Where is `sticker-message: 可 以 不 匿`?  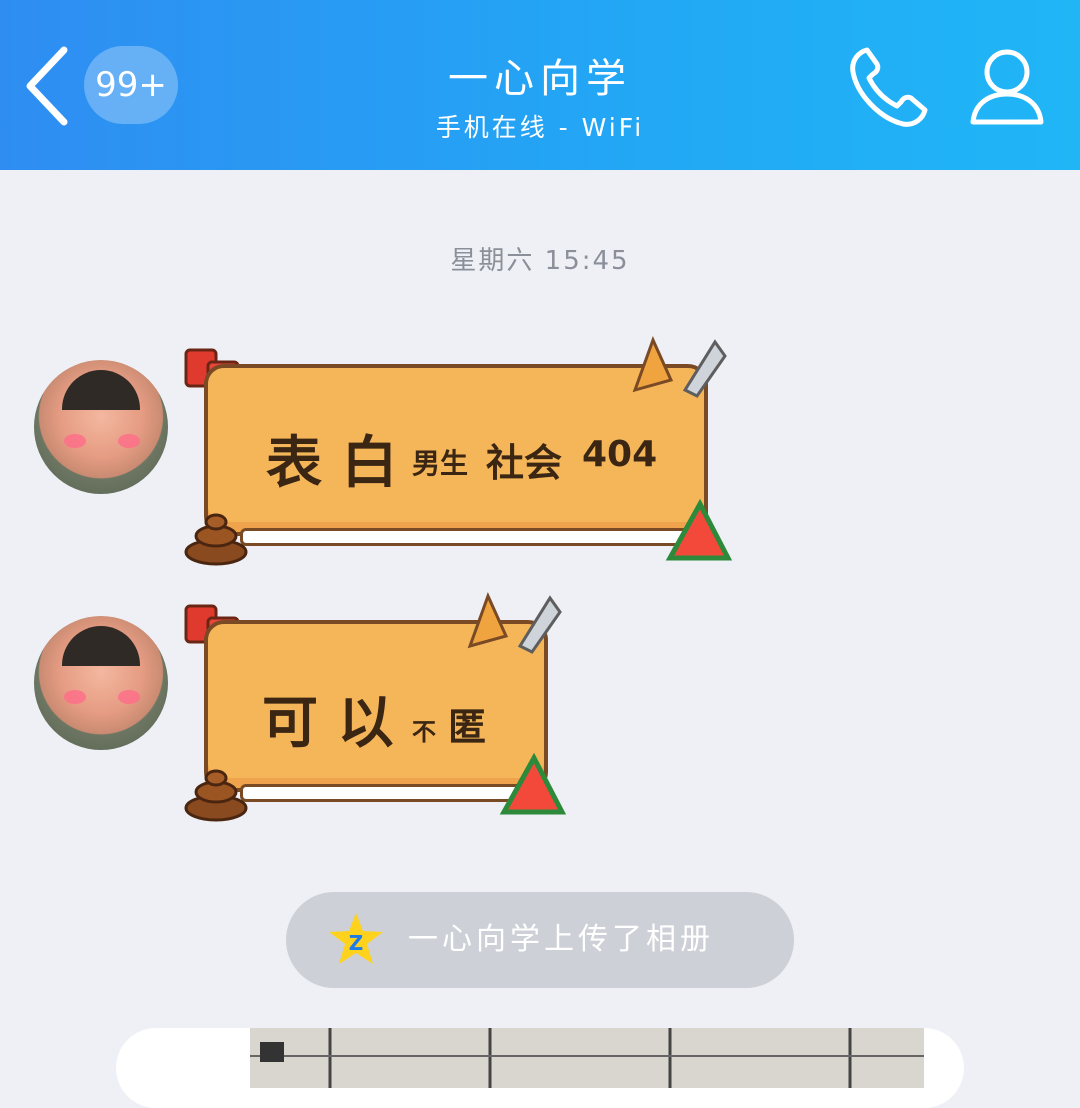 sticker-message: 可 以 不 匿 is located at coordinates (375, 706).